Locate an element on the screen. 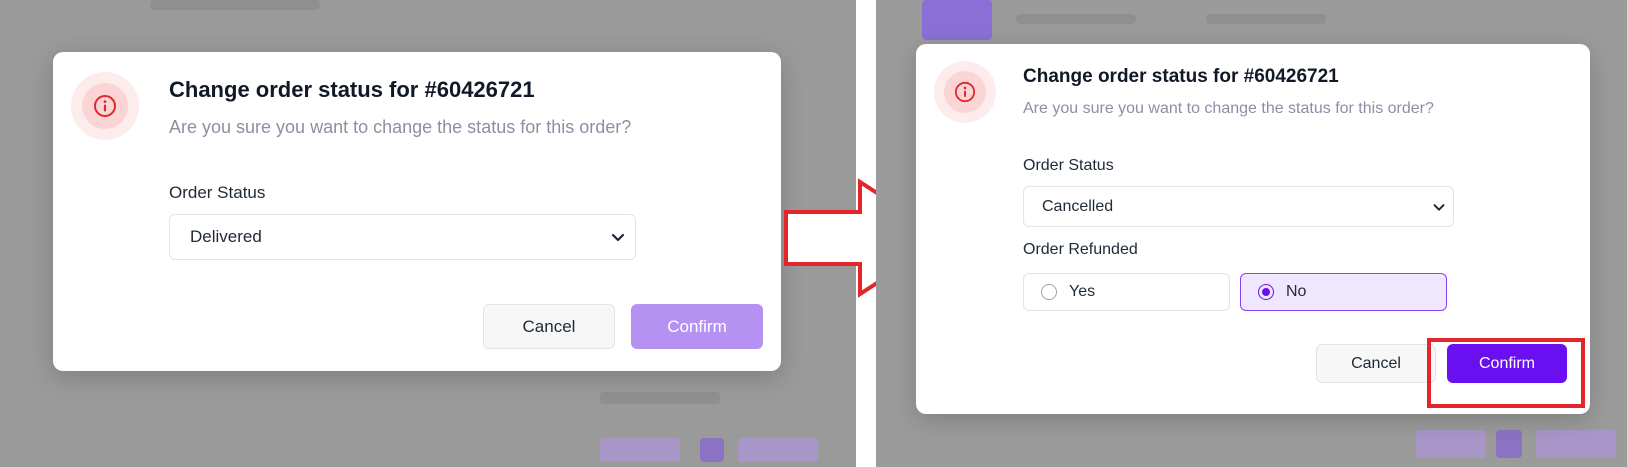 The image size is (1627, 467). refund-option-label: Yes is located at coordinates (1082, 291).